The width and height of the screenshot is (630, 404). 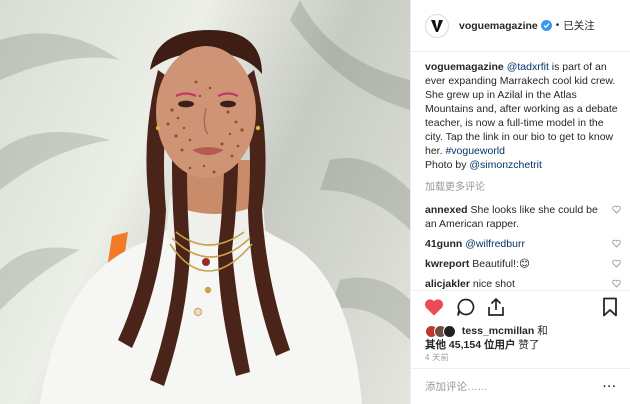 What do you see at coordinates (610, 307) in the screenshot?
I see `bookmark-icon` at bounding box center [610, 307].